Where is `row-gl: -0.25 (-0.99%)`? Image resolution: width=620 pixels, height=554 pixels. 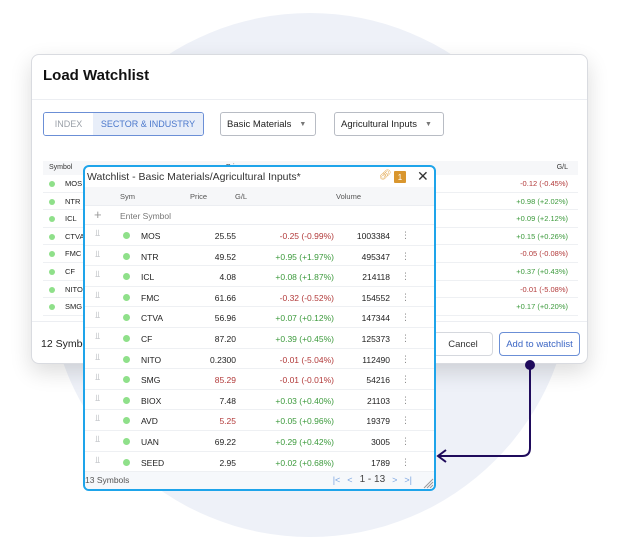
row-gl: -0.25 (-0.99%) is located at coordinates (306, 236).